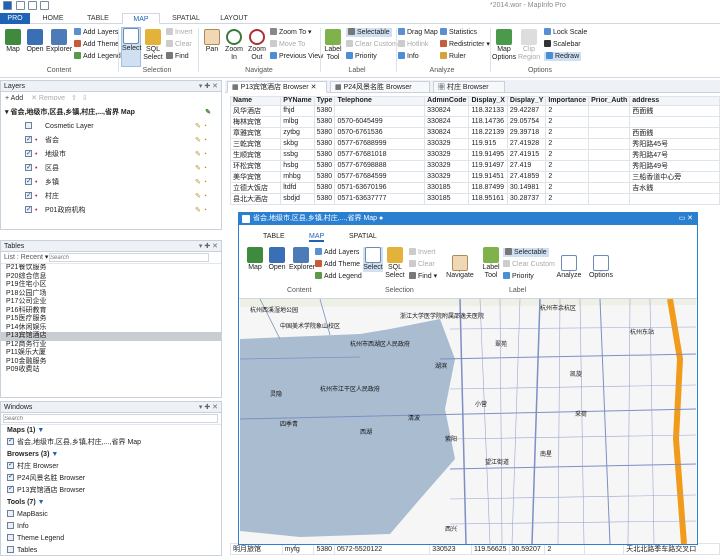 Image resolution: width=720 pixels, height=556 pixels. Describe the element at coordinates (111, 277) in the screenshot. I see `table-list-item: P20综合信息` at that location.